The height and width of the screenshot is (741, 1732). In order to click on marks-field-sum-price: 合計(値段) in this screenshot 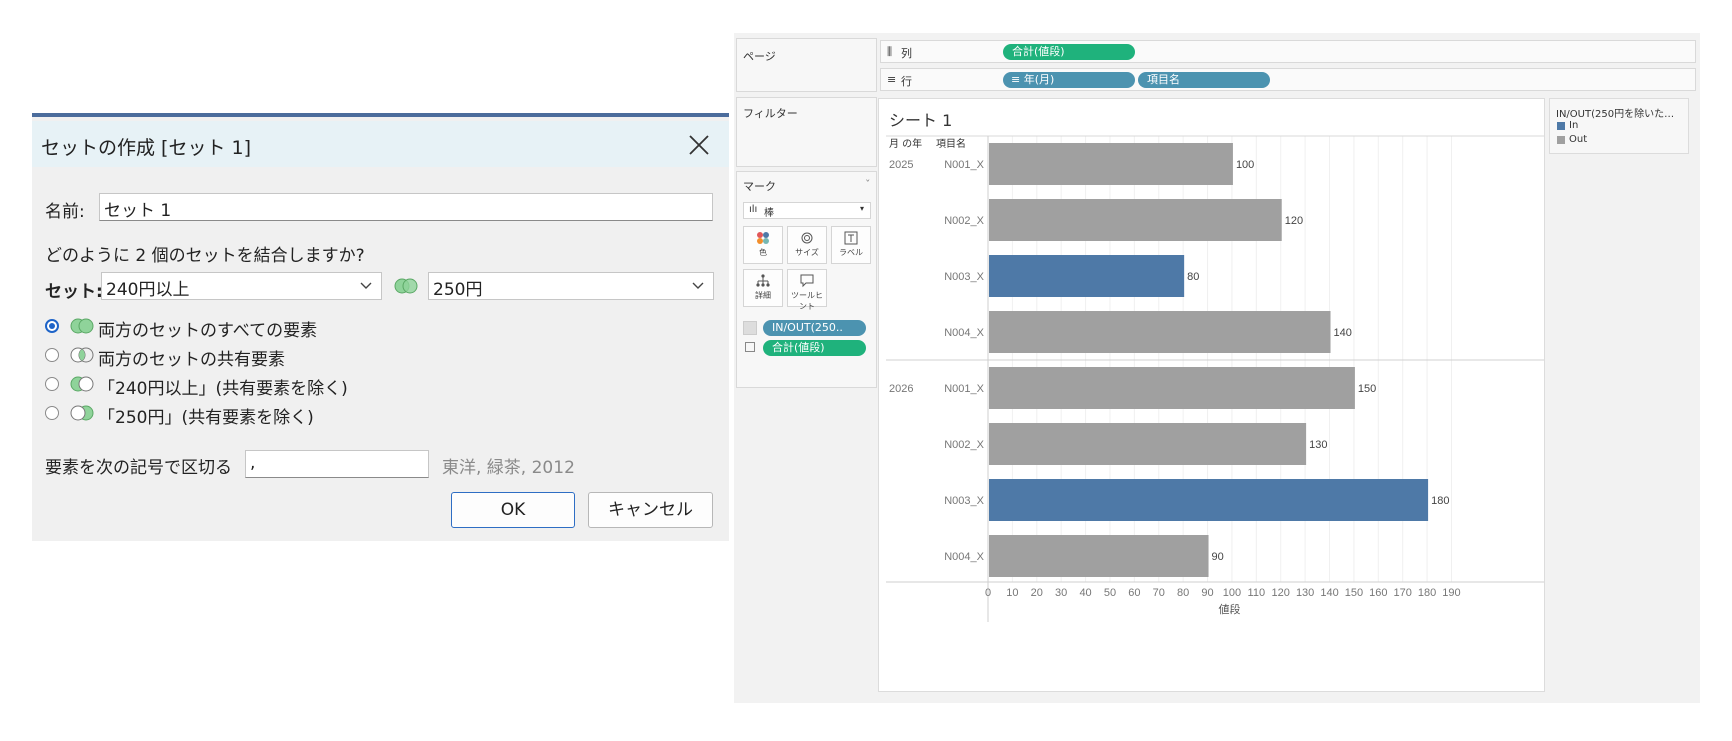, I will do `click(814, 348)`.